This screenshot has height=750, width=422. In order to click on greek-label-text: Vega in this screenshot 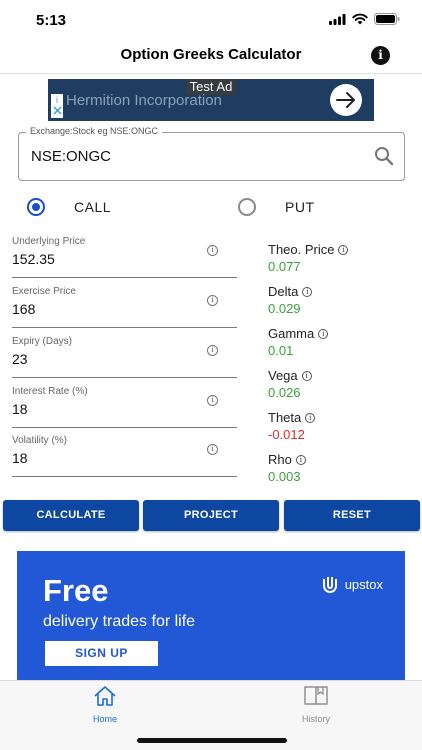, I will do `click(283, 375)`.